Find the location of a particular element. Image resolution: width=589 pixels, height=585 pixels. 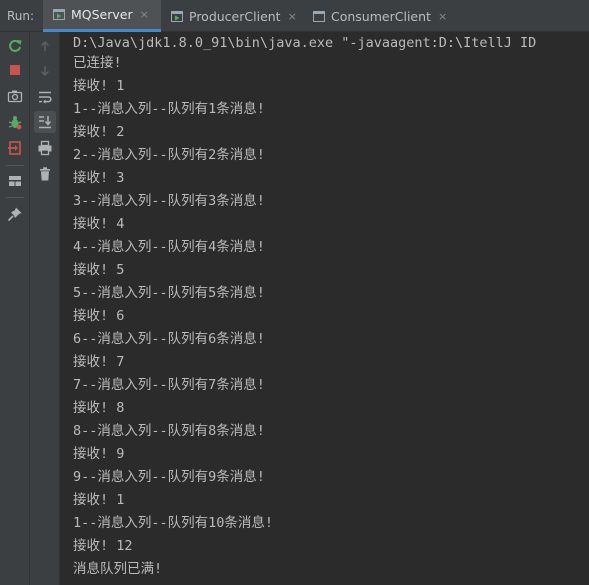

arrow-down-icon is located at coordinates (45, 71).